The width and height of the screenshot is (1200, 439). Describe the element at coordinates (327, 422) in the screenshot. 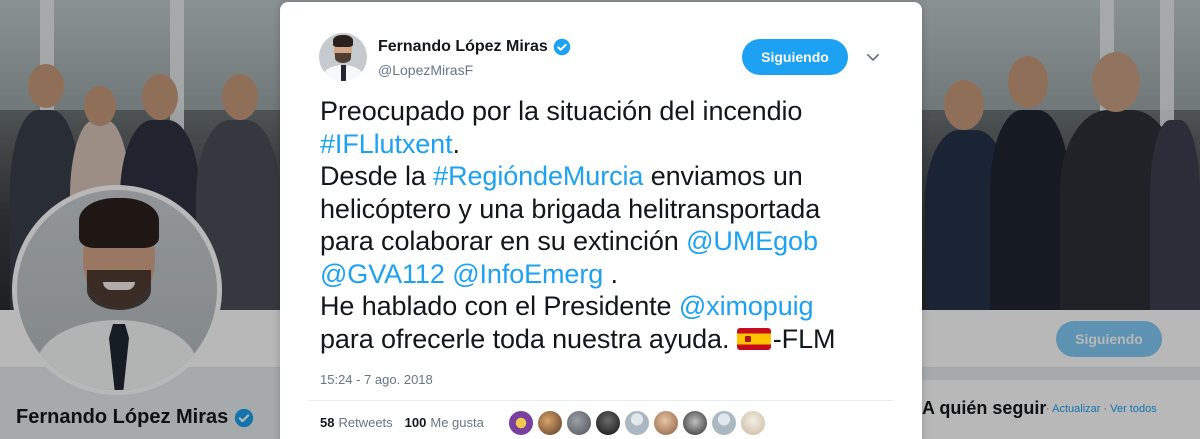

I see `retweets-count: 58` at that location.